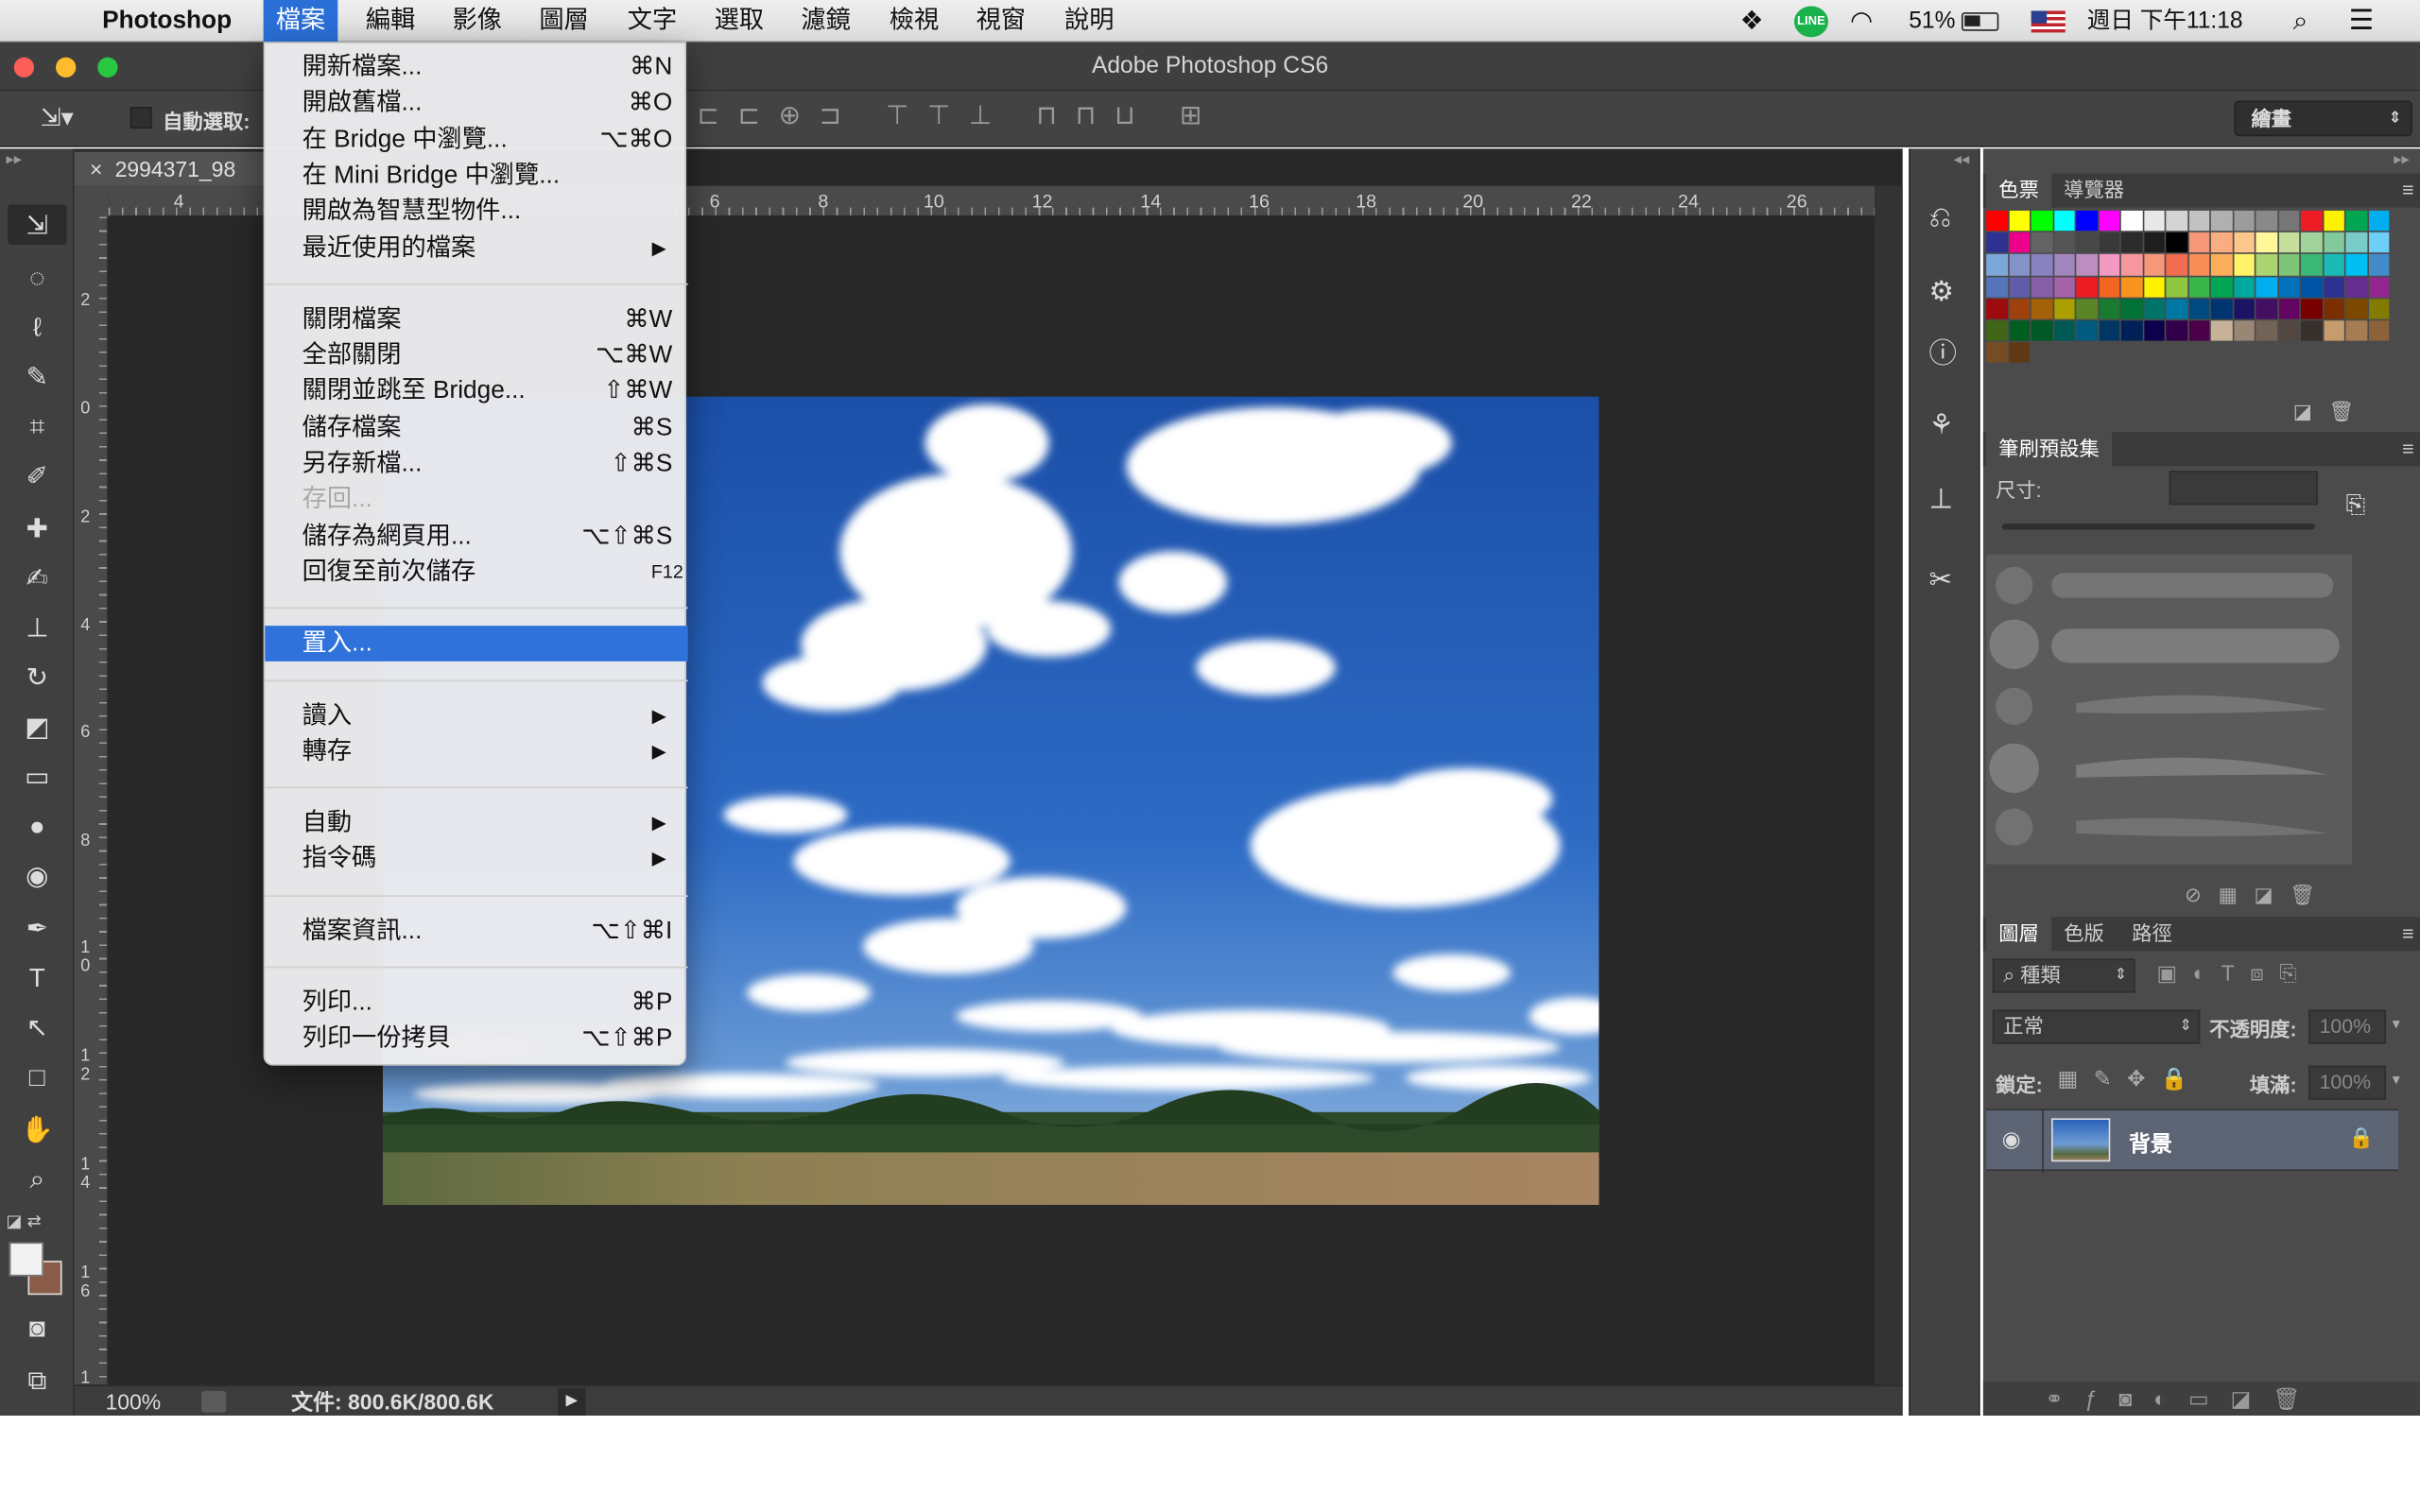  I want to click on brush-panel-buttons: ⊘ ▦ ◪ 🗑, so click(2250, 895).